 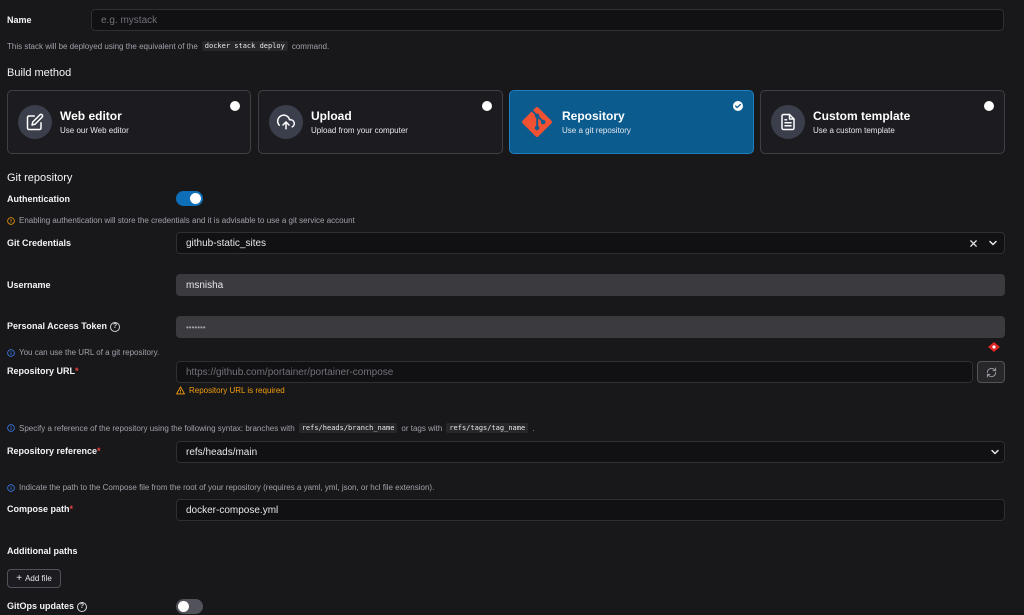 I want to click on token-label: Personal Access Token, so click(x=57, y=326).